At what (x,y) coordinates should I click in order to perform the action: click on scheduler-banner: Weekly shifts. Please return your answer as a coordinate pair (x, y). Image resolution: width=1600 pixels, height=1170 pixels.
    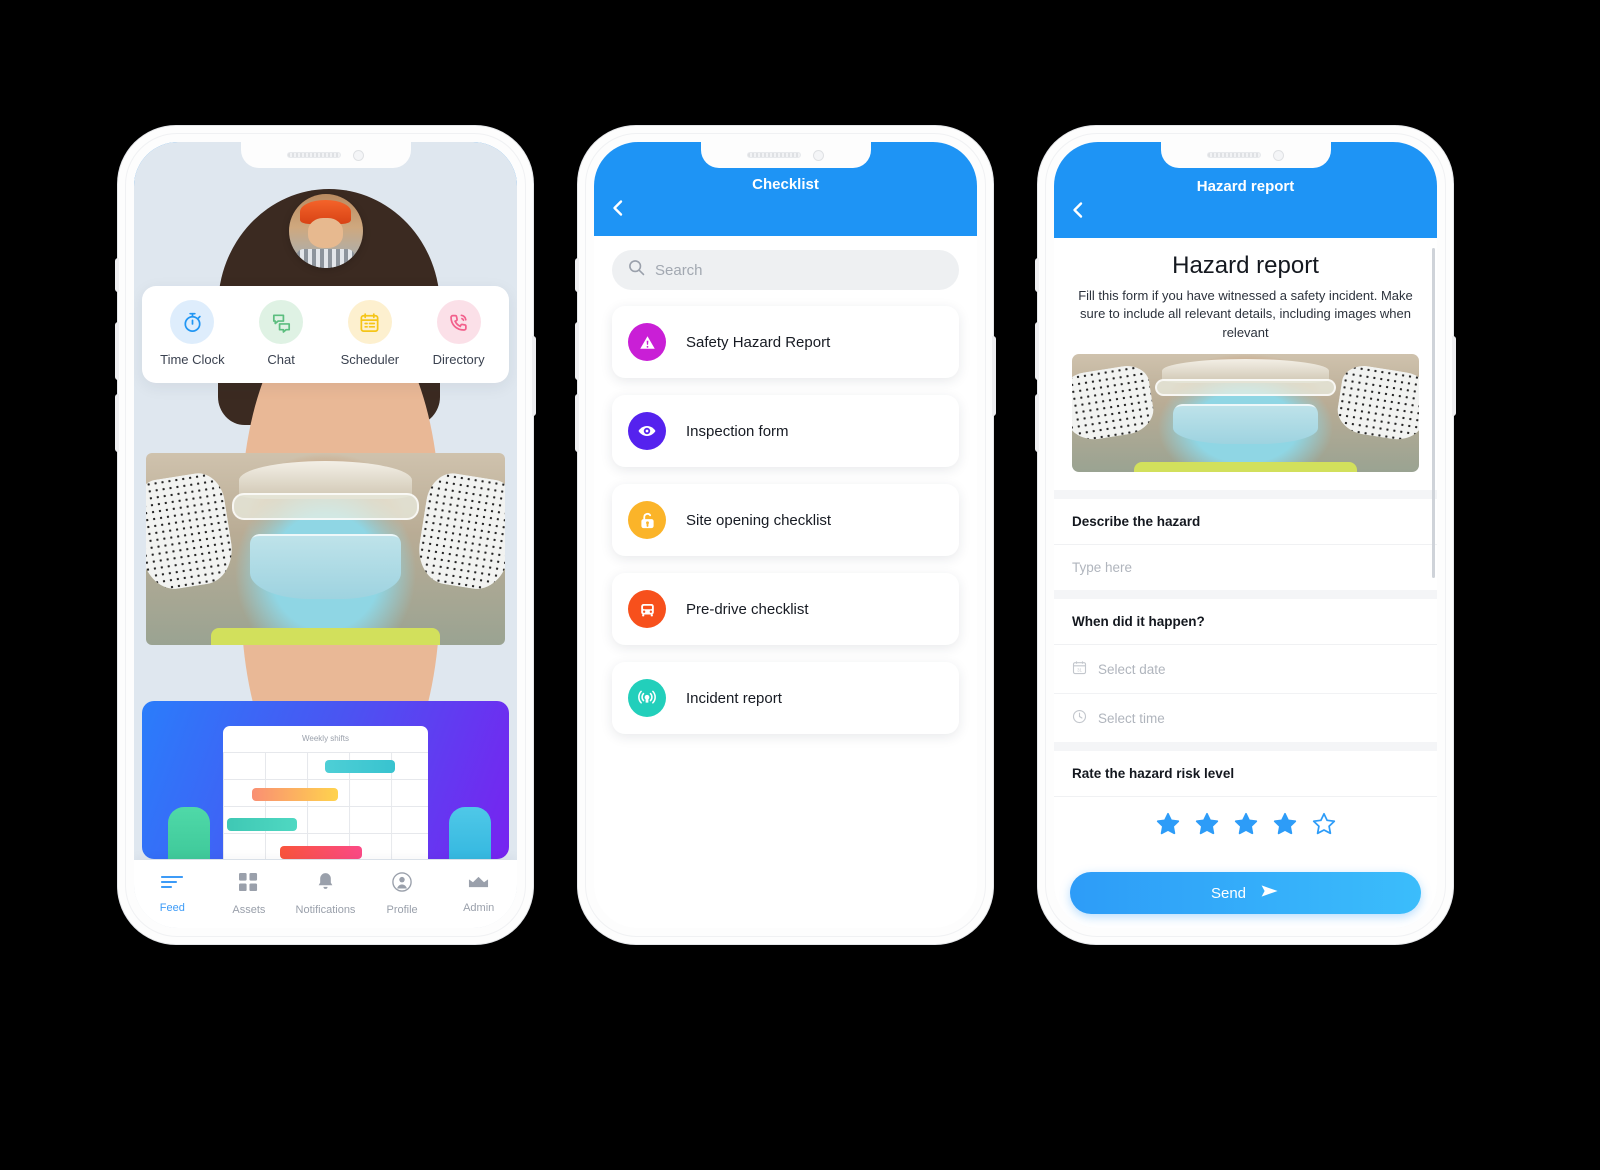
    Looking at the image, I should click on (325, 780).